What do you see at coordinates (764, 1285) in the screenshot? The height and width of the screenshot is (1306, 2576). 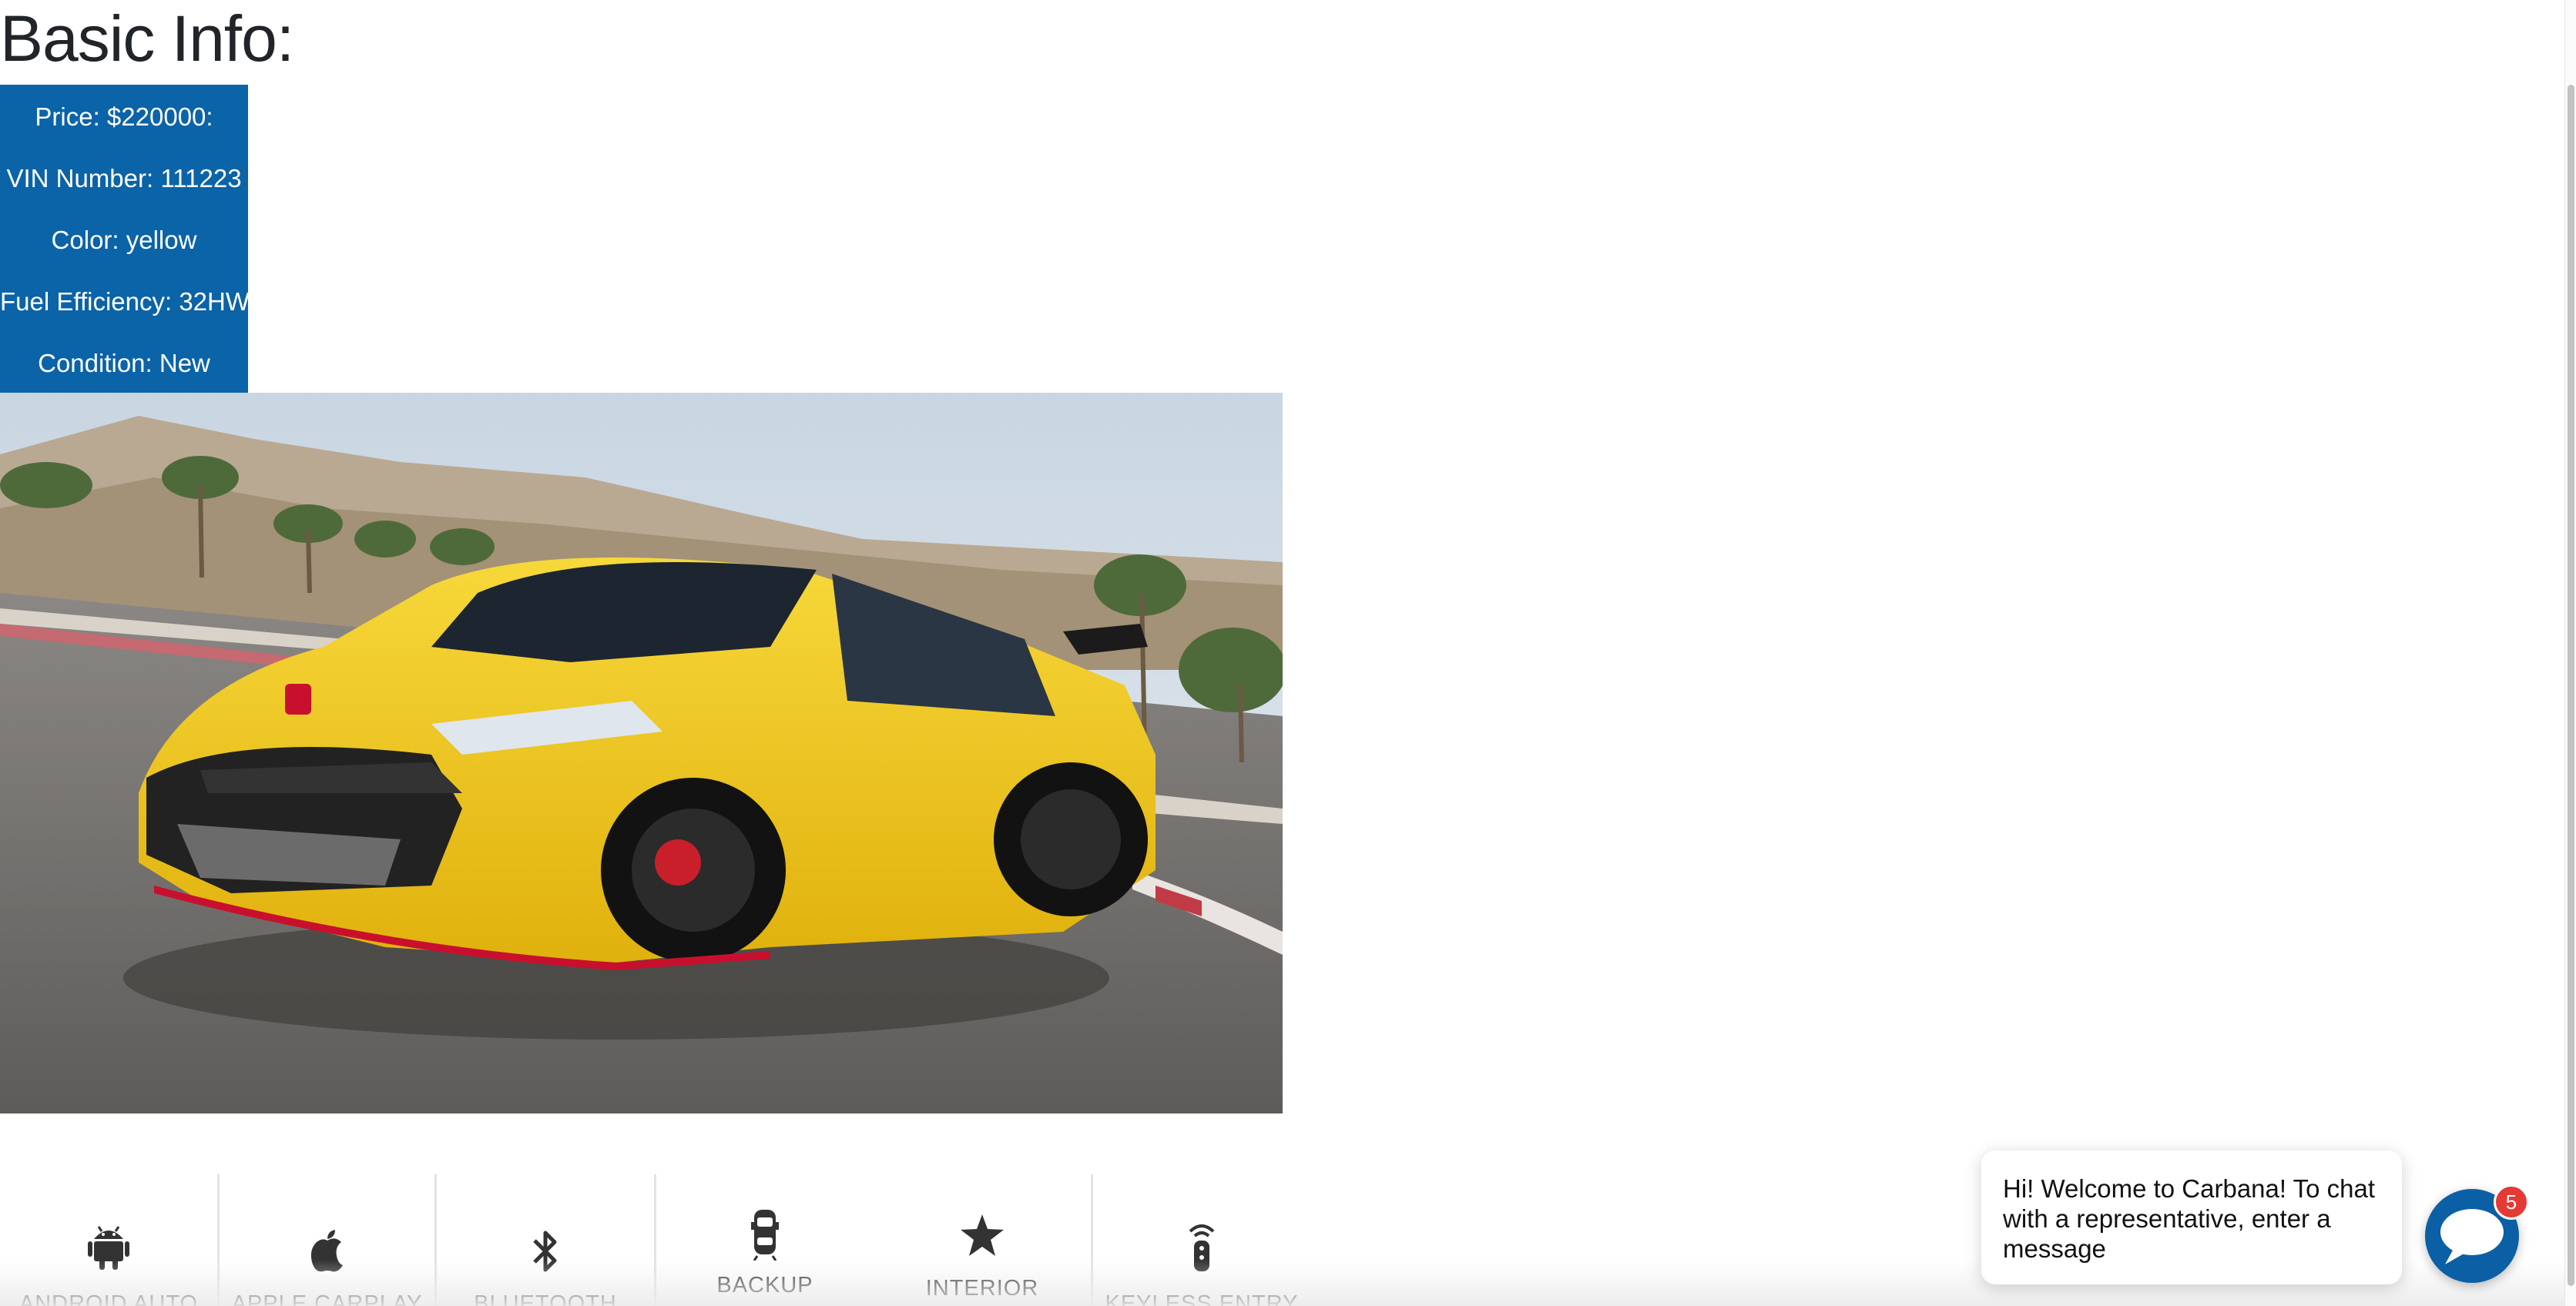 I see `feature-label: BACKUP` at bounding box center [764, 1285].